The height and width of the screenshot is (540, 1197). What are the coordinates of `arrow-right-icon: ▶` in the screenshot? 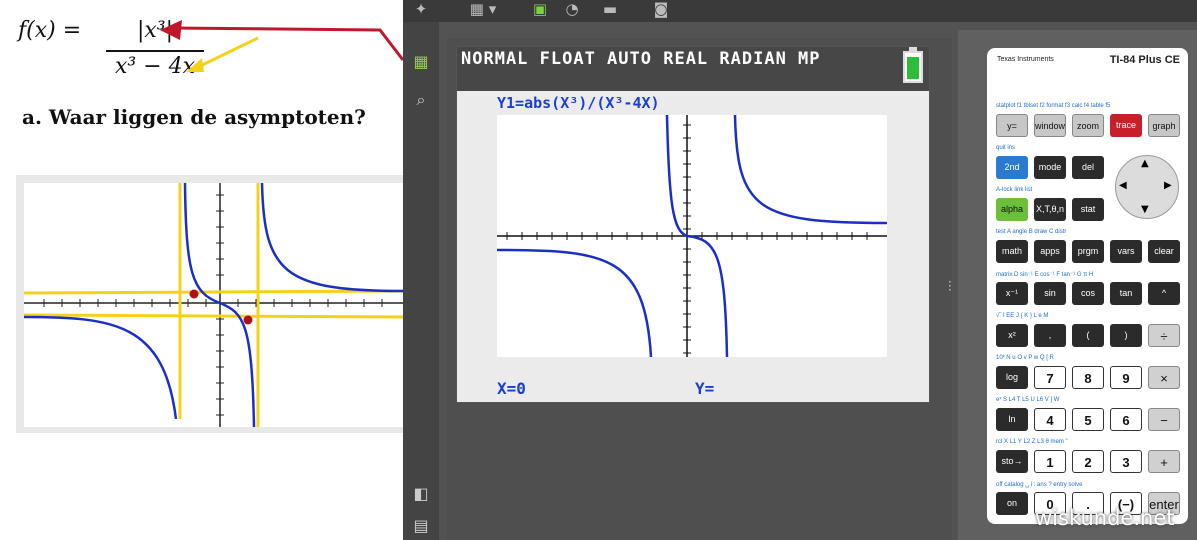 It's located at (1168, 185).